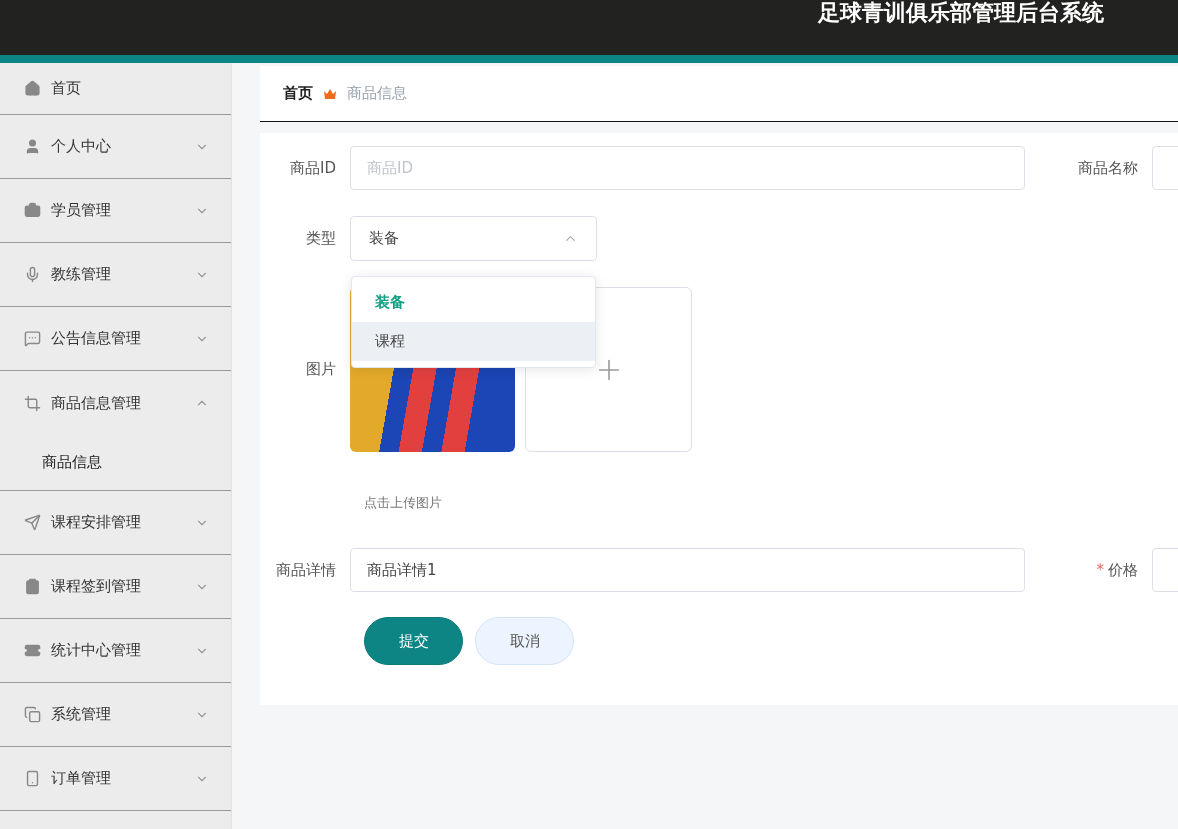 This screenshot has width=1178, height=829. I want to click on crop-icon, so click(32, 403).